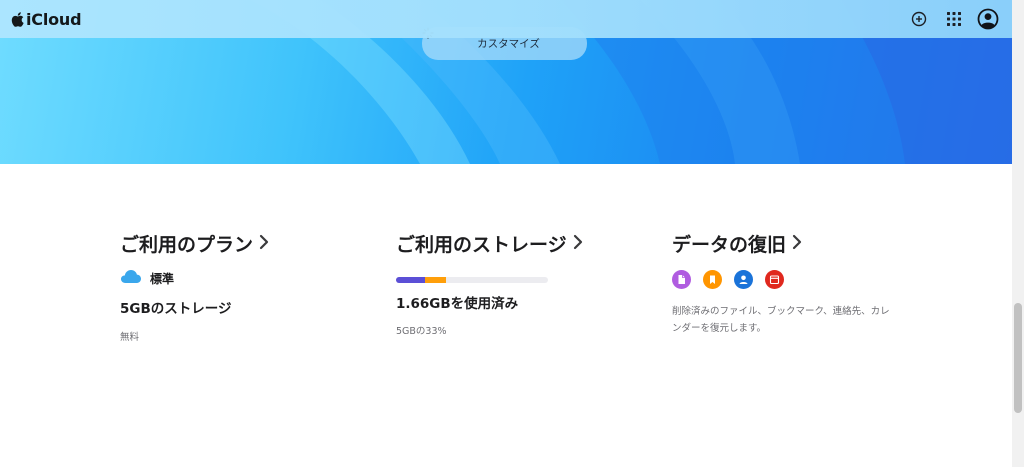  I want to click on plan-storage-label: 5GBのストレージ, so click(176, 309).